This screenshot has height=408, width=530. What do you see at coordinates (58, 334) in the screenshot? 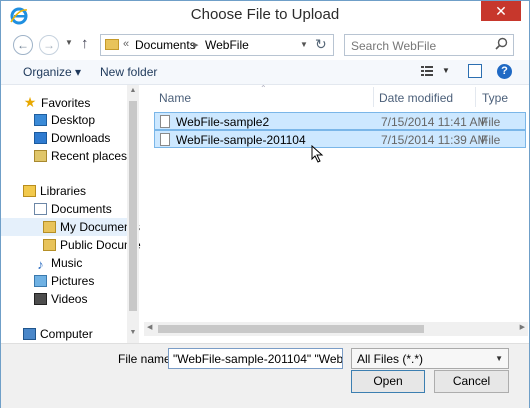
I see `sidebar-item-computer: Computer` at bounding box center [58, 334].